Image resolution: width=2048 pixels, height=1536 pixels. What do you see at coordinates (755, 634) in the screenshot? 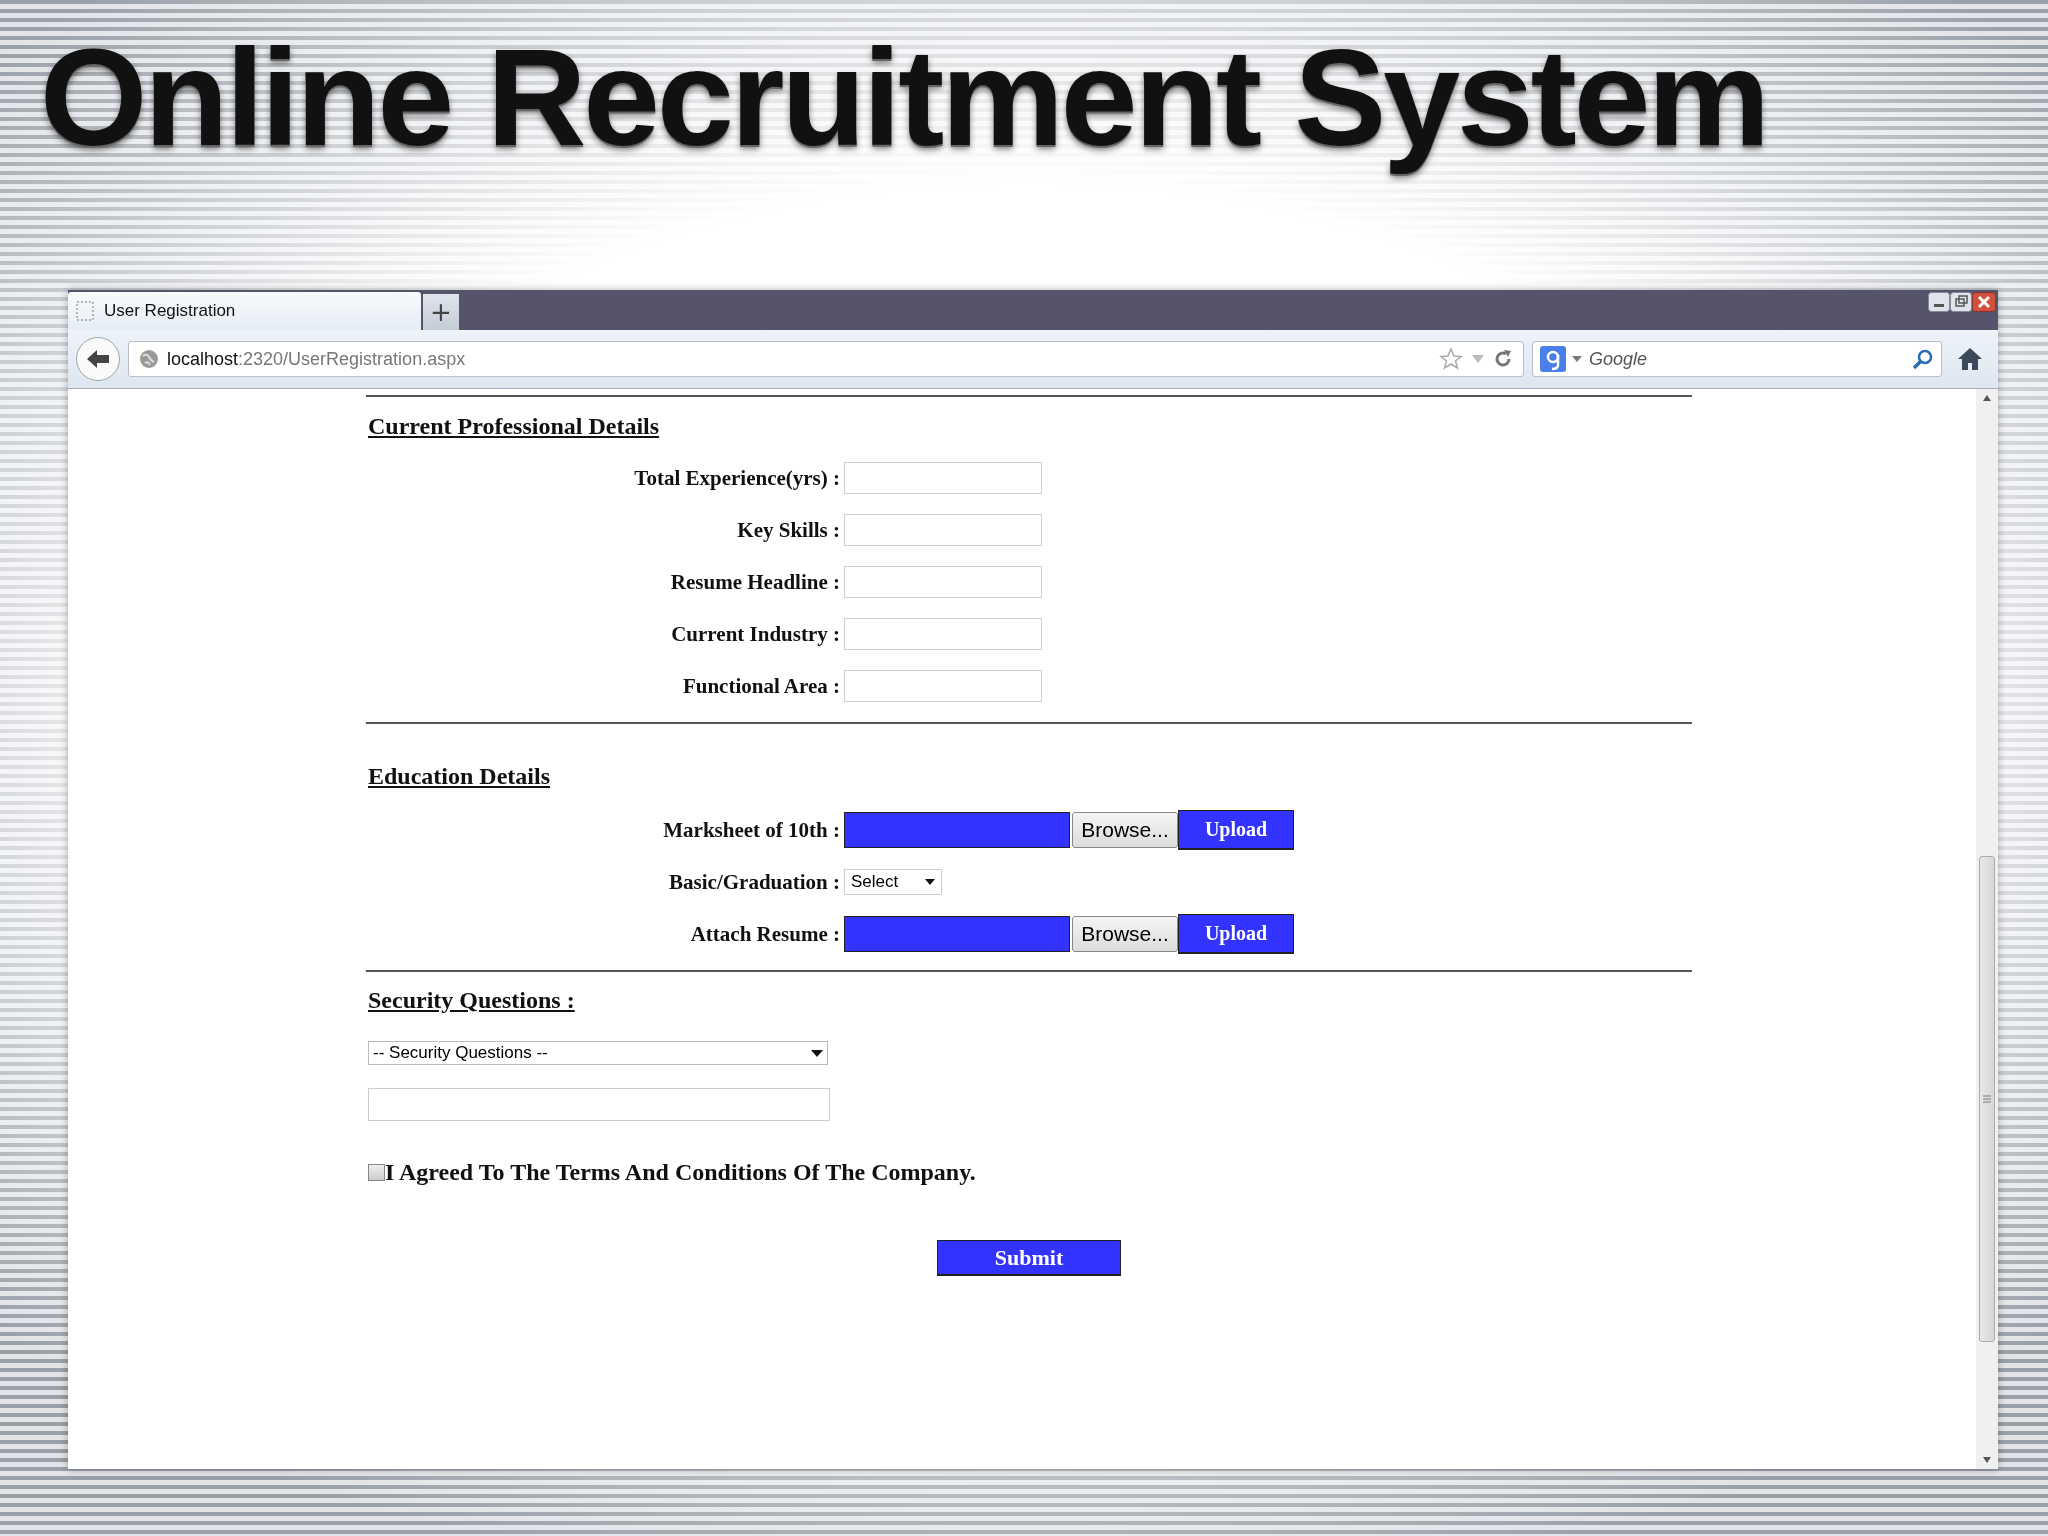
I see `field-label: Current Industry :` at bounding box center [755, 634].